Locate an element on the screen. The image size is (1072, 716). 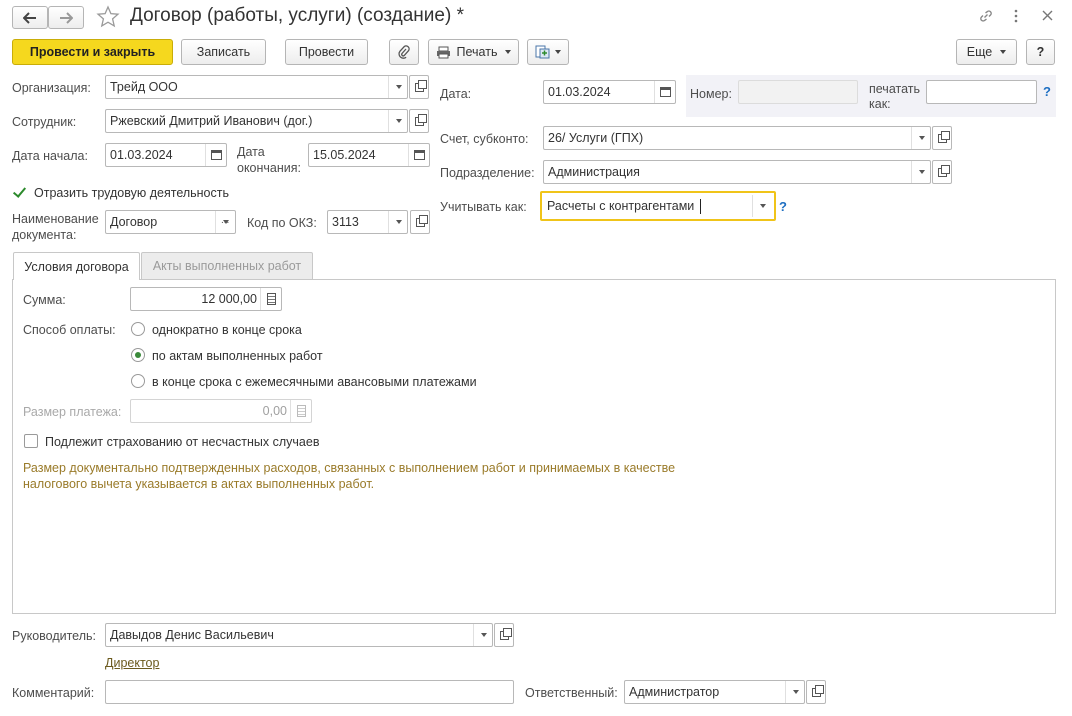
department-open-button is located at coordinates (942, 172).